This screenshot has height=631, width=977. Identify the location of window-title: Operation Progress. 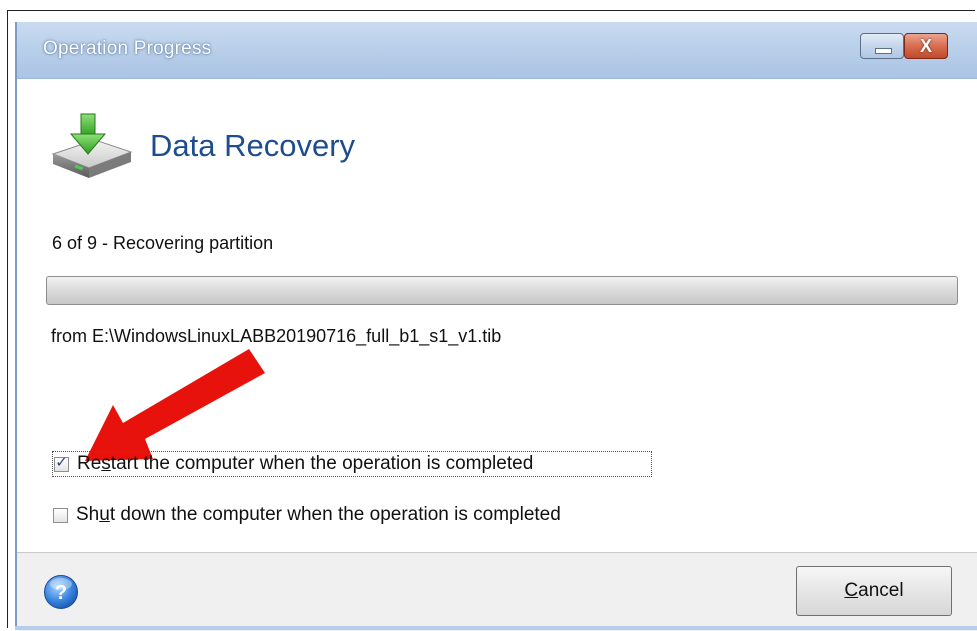
(127, 48).